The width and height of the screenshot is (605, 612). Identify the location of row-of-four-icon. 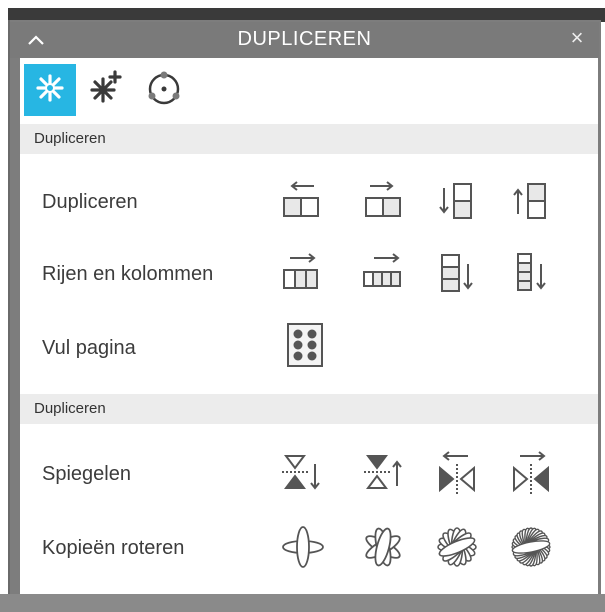
(383, 273).